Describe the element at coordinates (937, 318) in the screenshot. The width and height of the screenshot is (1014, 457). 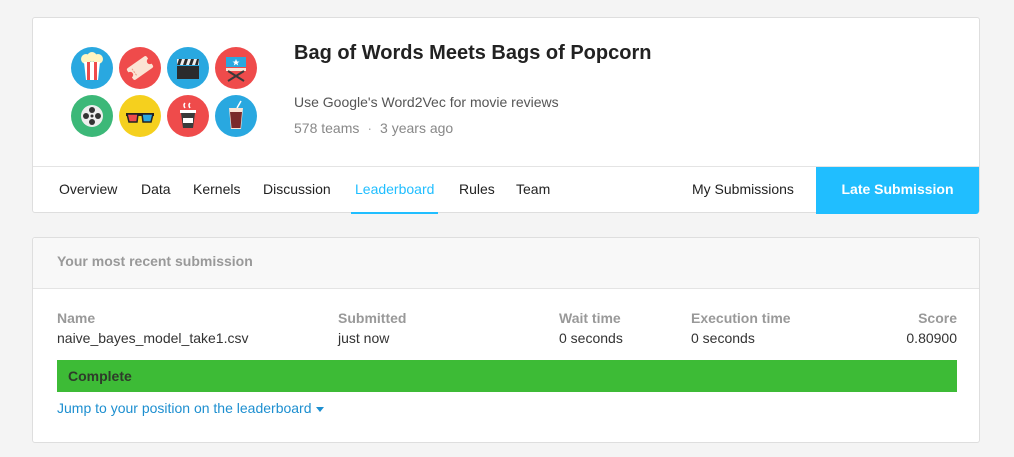
I see `score-header: Score` at that location.